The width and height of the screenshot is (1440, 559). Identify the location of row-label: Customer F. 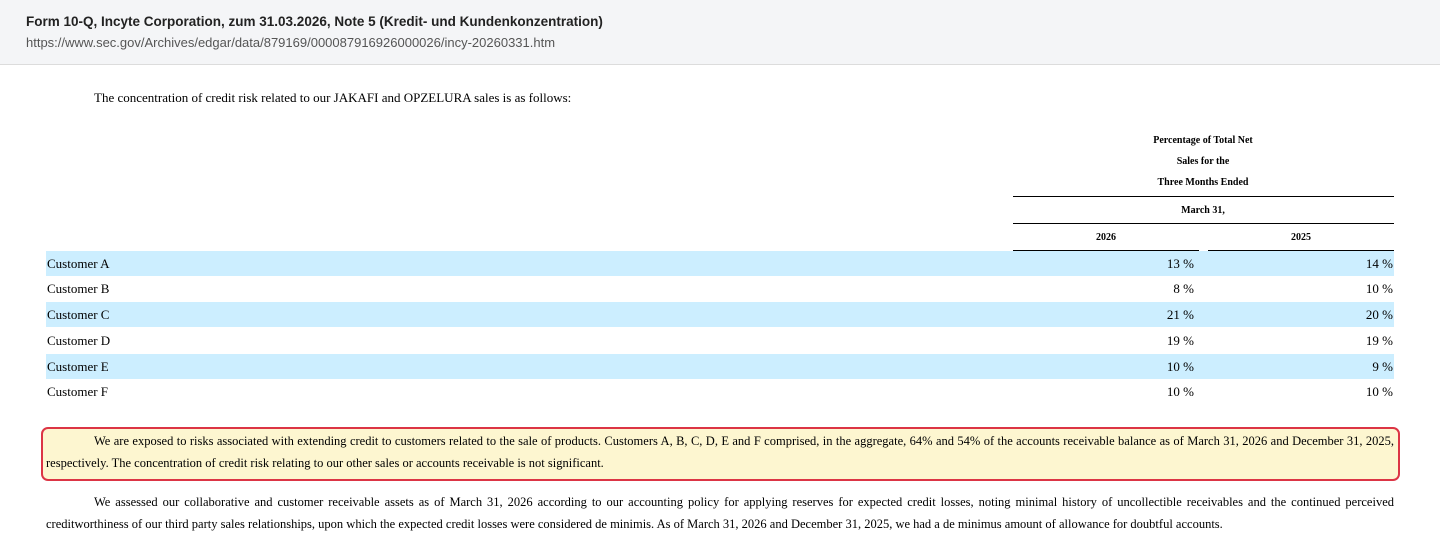
(78, 391).